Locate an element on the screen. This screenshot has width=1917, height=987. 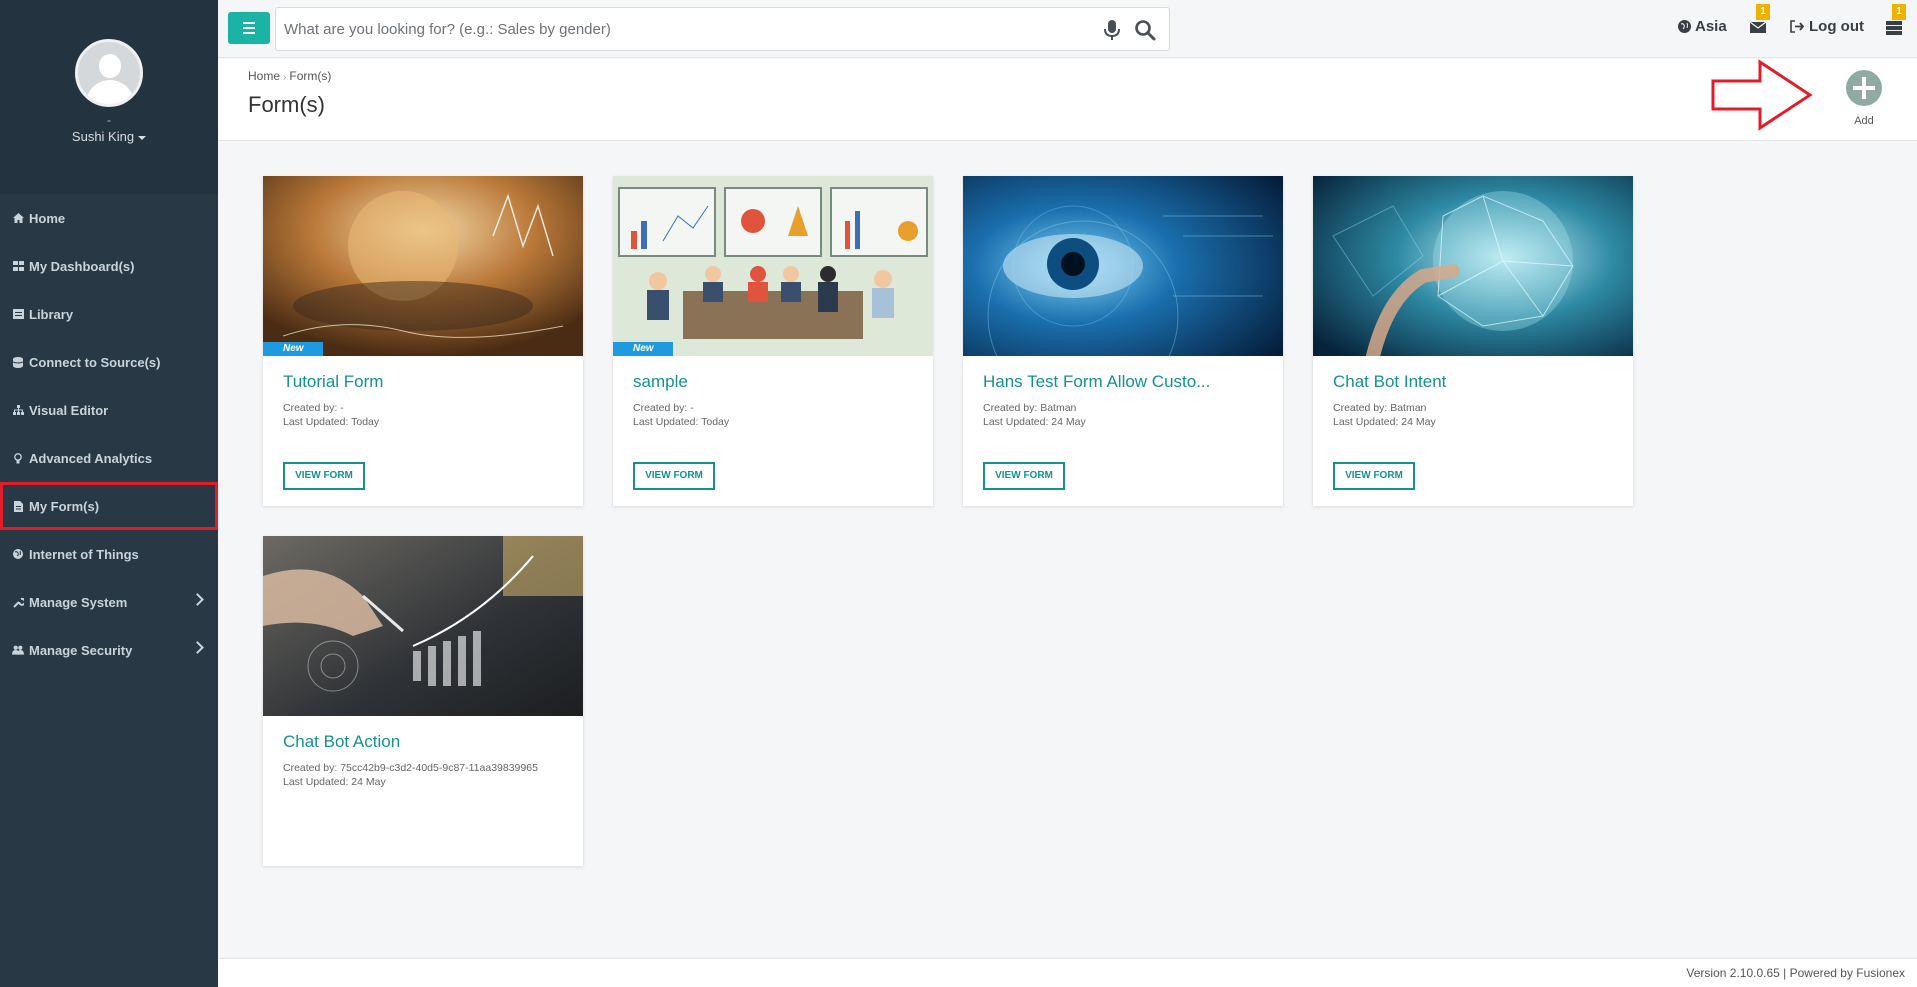
logout-label: Log out is located at coordinates (1836, 26).